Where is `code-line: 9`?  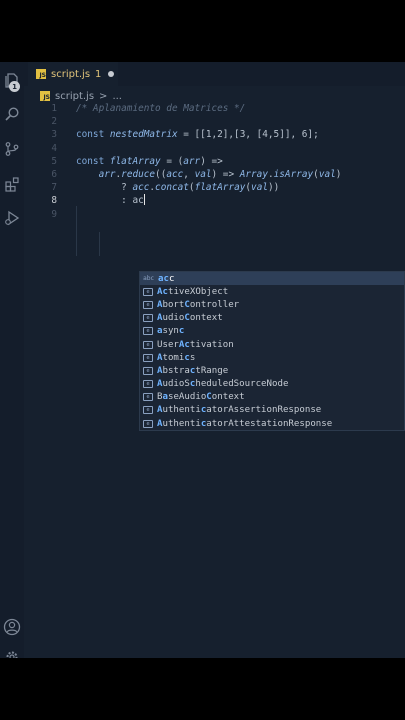
code-line: 9 is located at coordinates (214, 214).